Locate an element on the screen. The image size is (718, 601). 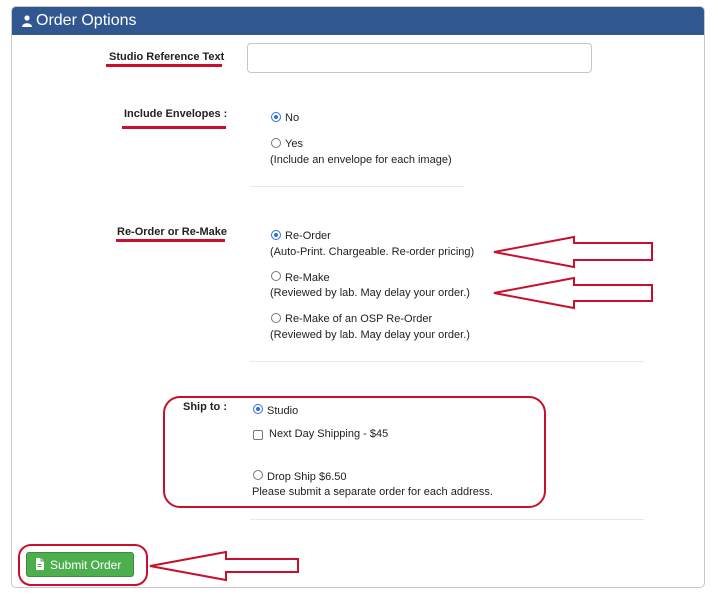
next-day-label: Next Day Shipping - $45 is located at coordinates (329, 434).